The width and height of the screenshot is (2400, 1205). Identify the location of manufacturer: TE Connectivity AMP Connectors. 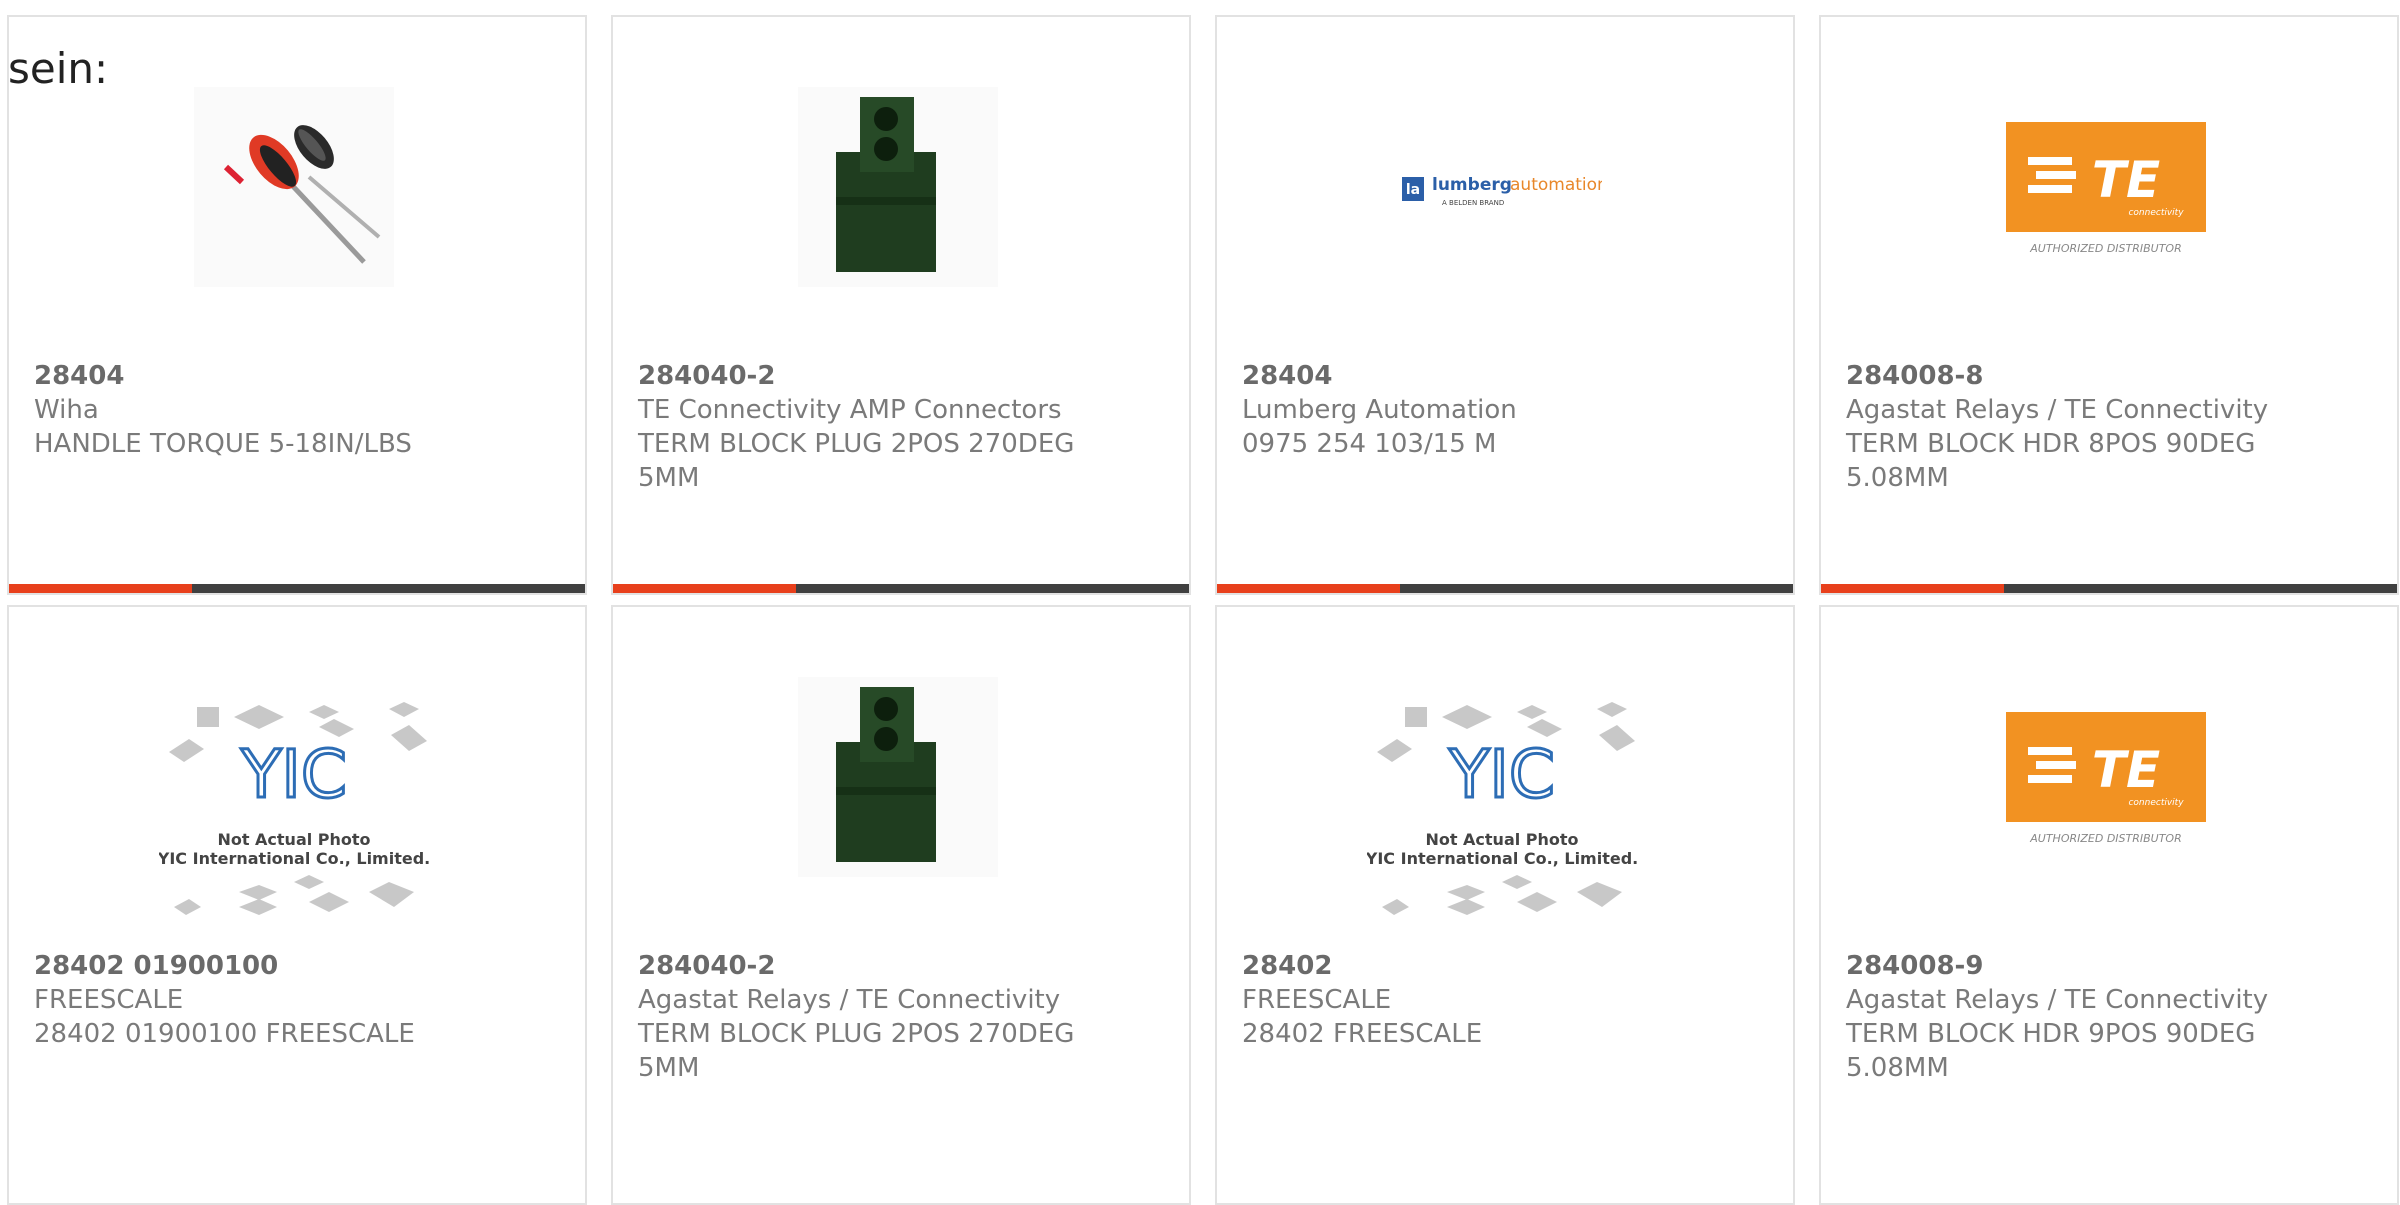
(850, 410).